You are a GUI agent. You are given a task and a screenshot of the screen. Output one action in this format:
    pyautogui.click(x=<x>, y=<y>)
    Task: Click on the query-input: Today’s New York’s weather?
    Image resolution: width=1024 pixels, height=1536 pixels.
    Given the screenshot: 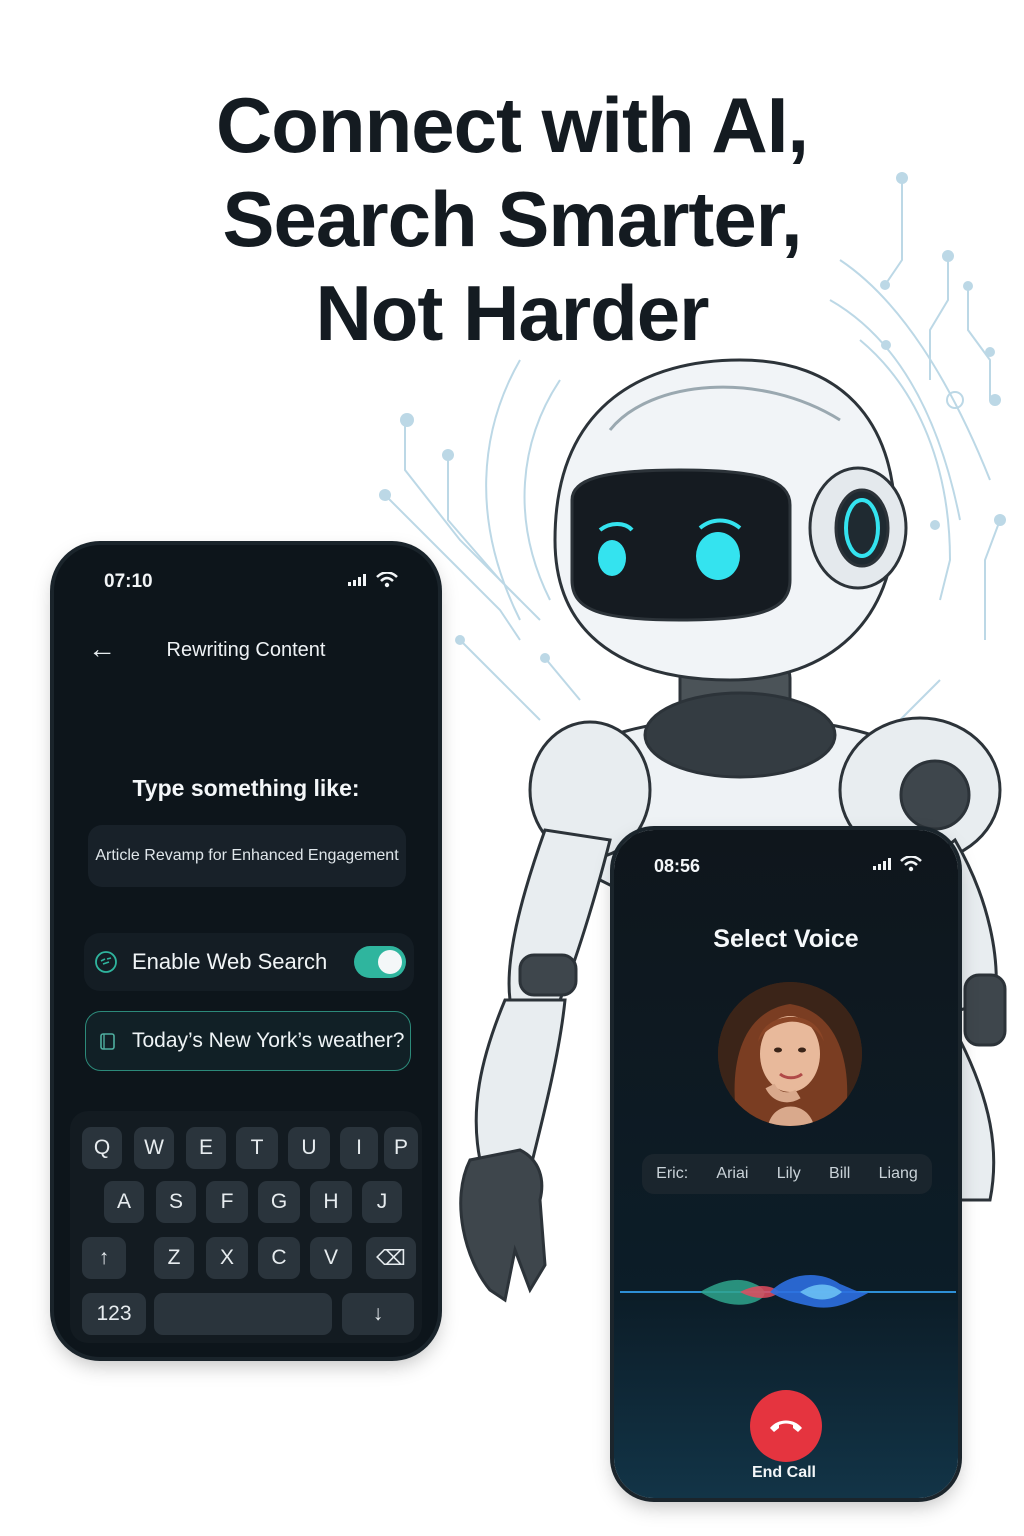 What is the action you would take?
    pyautogui.click(x=248, y=1041)
    